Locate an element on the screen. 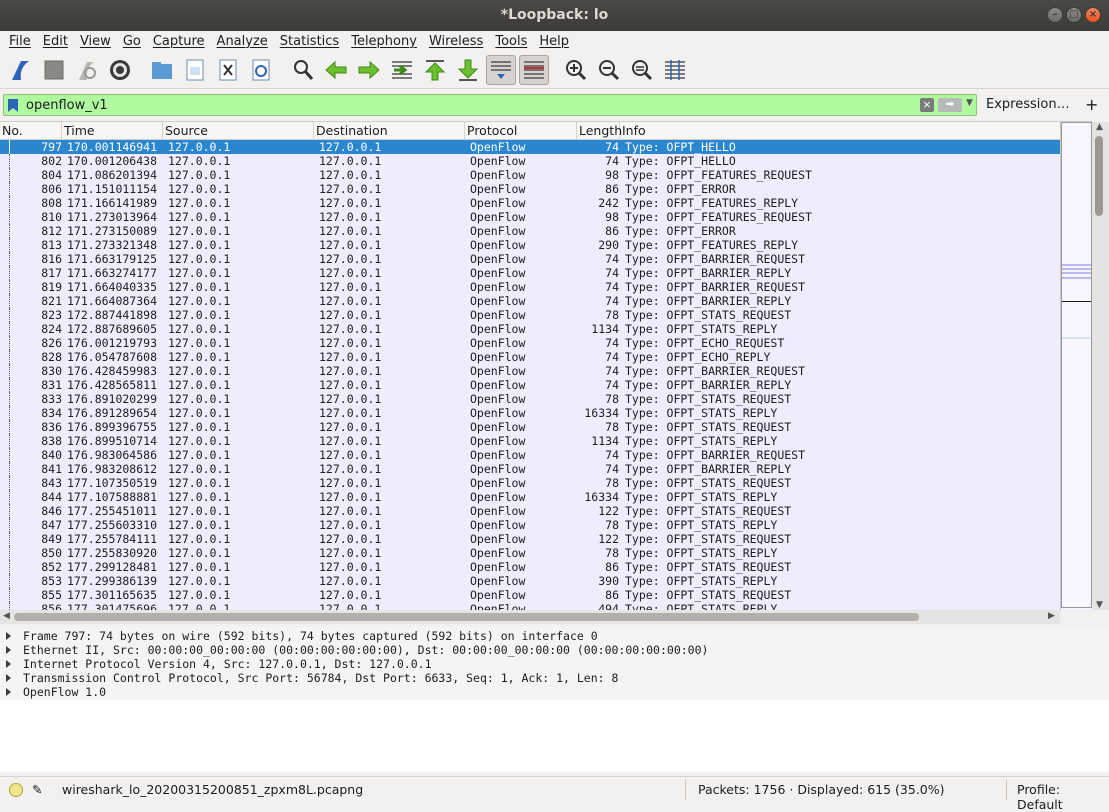 This screenshot has height=812, width=1109. go-forward-icon is located at coordinates (369, 70).